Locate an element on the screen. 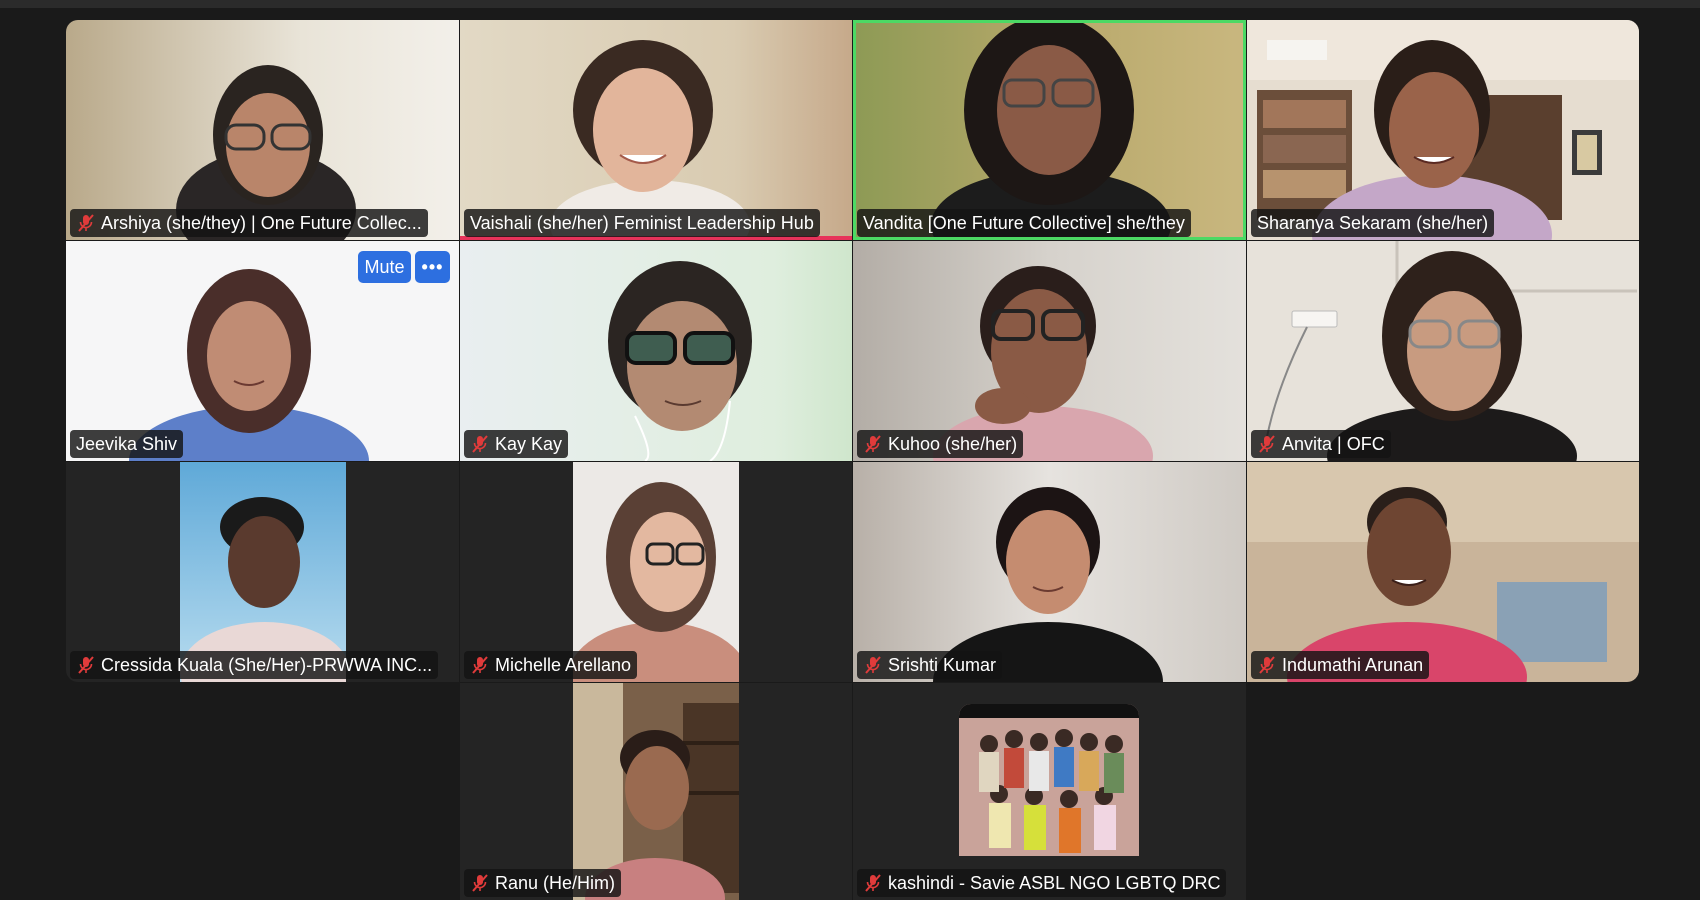 The width and height of the screenshot is (1700, 900). participant-nameplate: Ranu (He/Him) is located at coordinates (543, 883).